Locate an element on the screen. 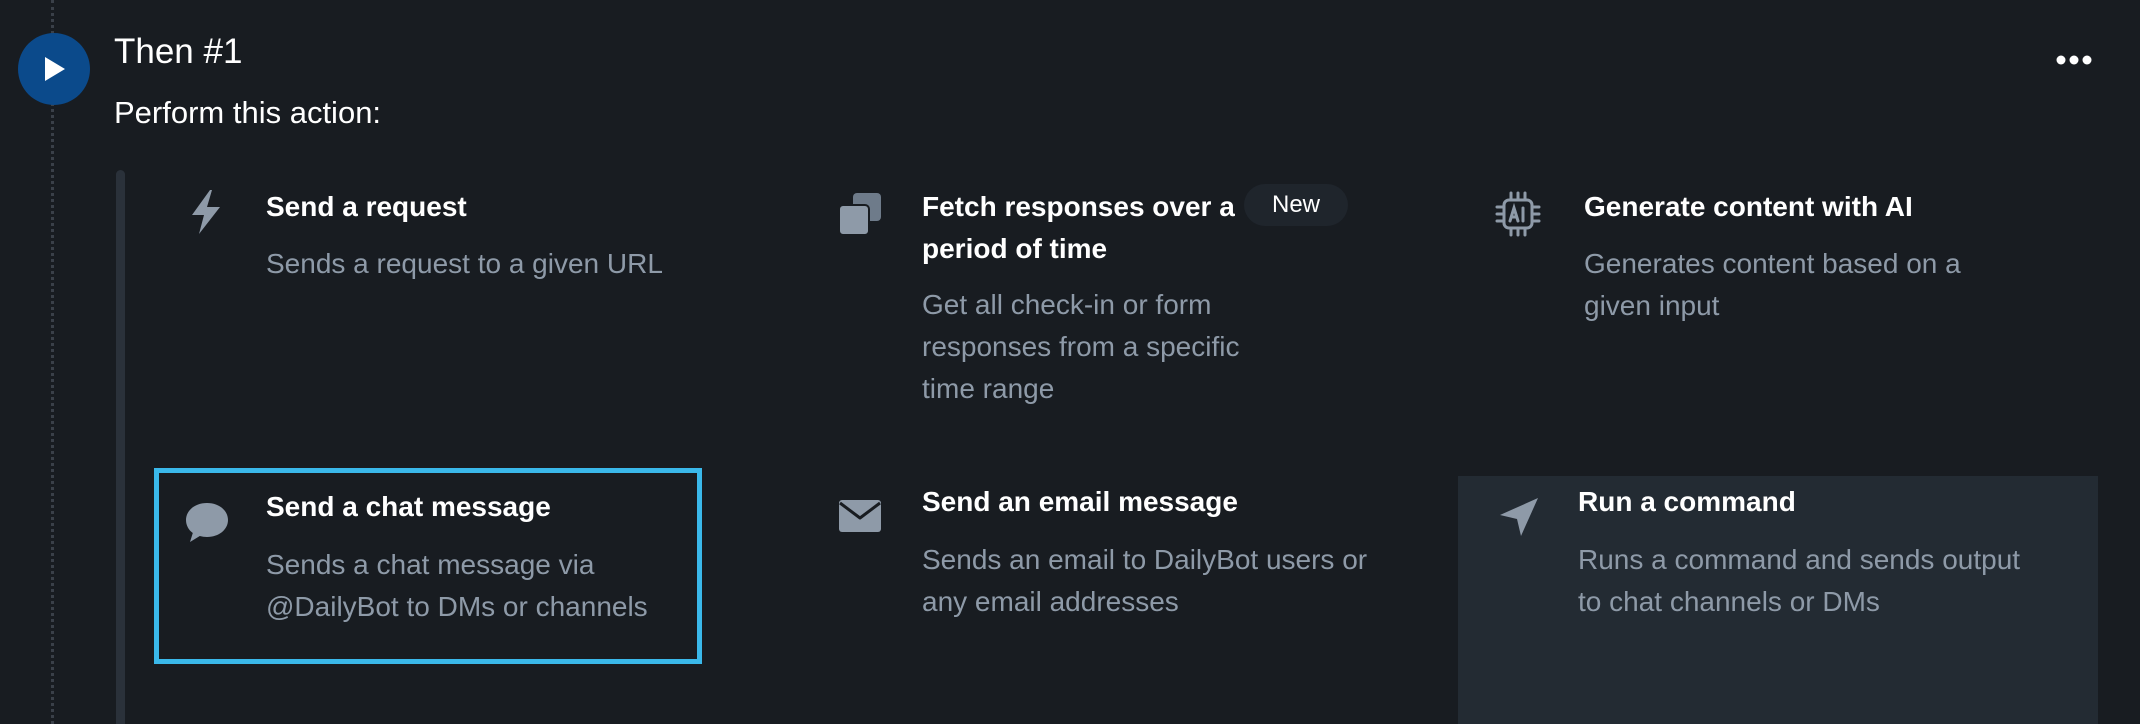 The image size is (2140, 724). more-options-button is located at coordinates (2074, 60).